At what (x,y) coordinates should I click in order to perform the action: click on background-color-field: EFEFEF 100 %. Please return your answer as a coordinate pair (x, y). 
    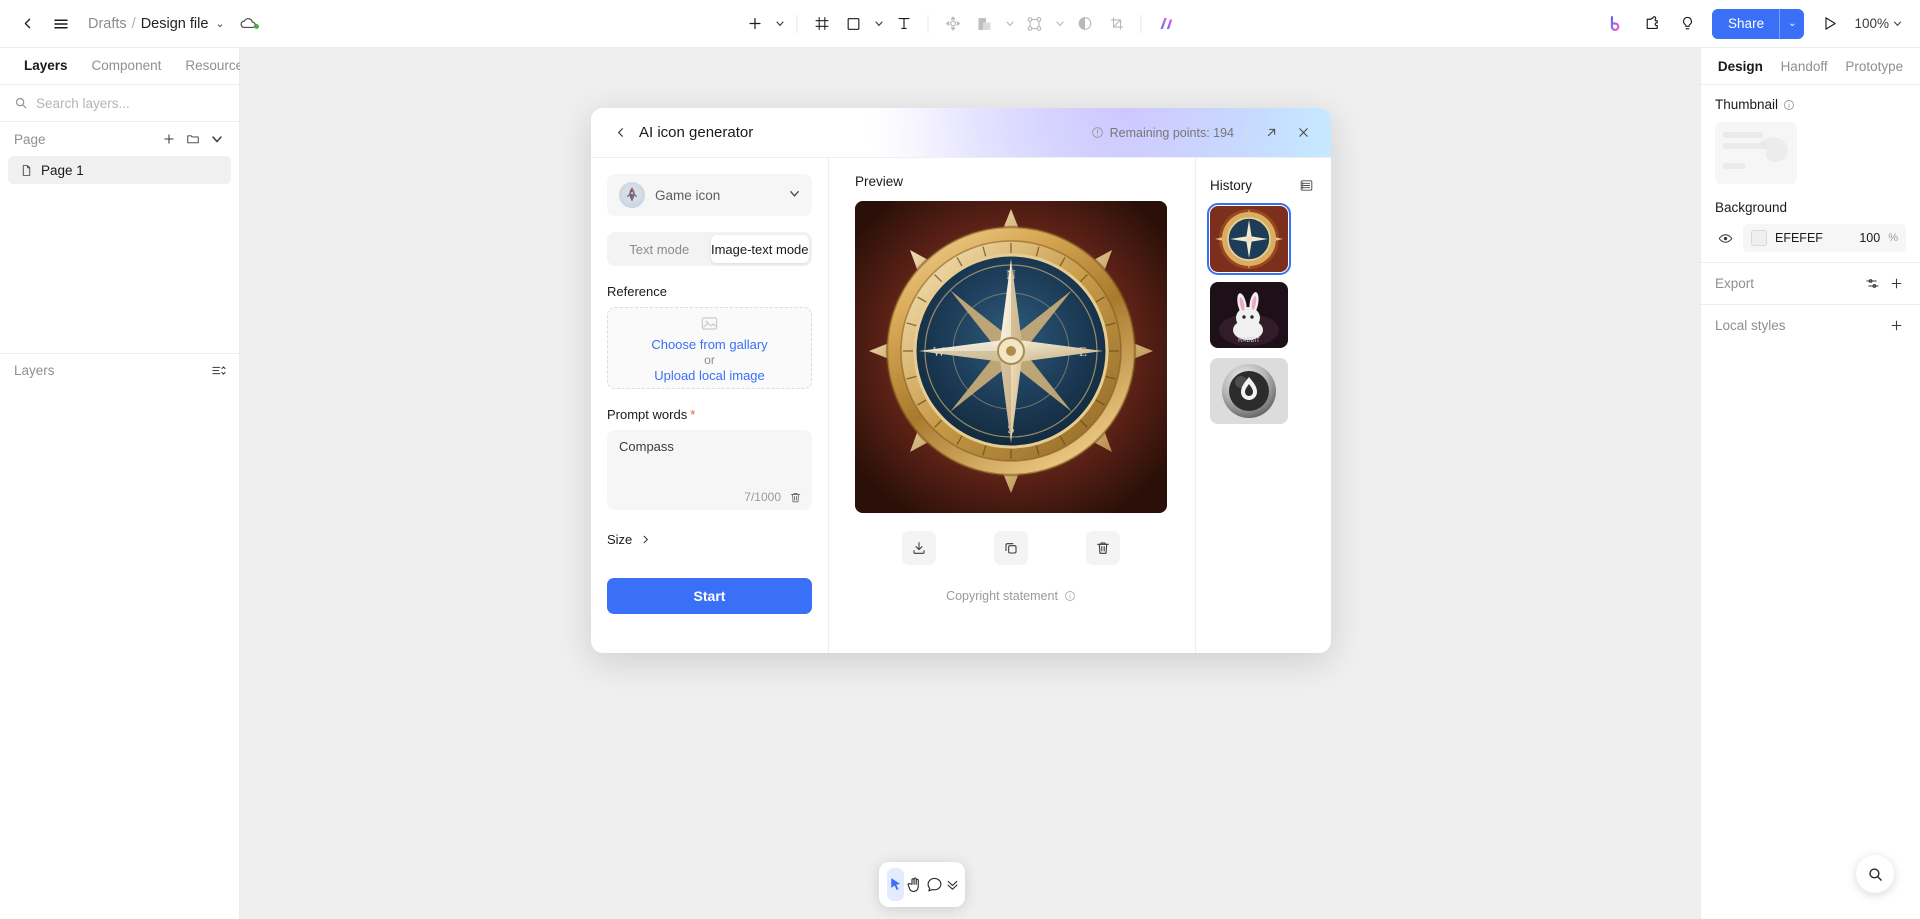
    Looking at the image, I should click on (1824, 238).